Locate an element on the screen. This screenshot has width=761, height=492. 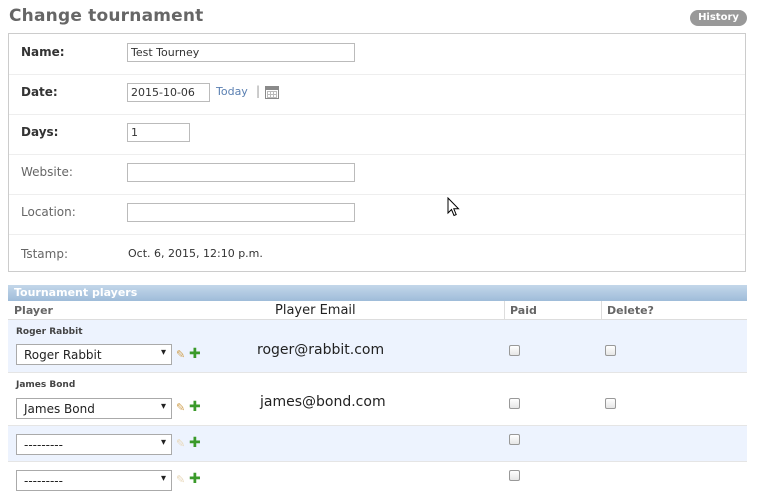
tstamp-value: Oct. 6, 2015, 12:10 p.m. is located at coordinates (195, 253).